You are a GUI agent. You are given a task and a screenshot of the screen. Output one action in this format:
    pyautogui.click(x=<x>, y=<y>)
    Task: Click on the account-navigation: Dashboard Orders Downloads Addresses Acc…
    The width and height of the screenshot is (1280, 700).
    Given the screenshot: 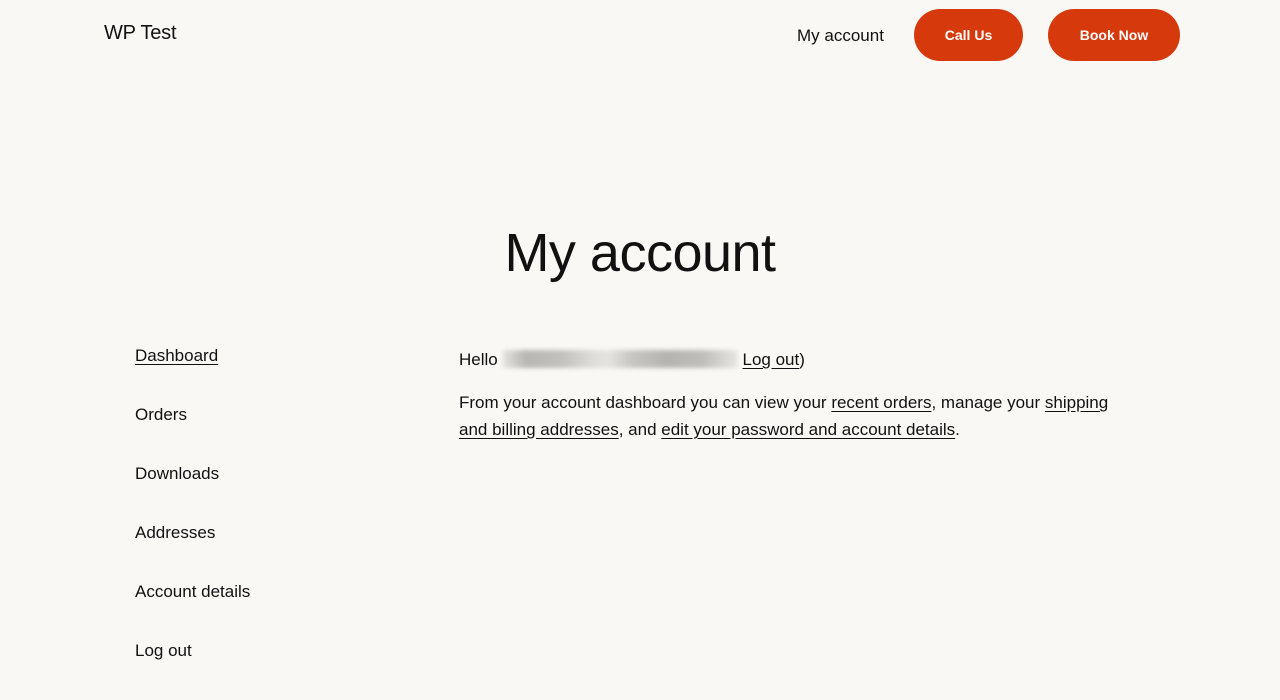 What is the action you would take?
    pyautogui.click(x=192, y=523)
    